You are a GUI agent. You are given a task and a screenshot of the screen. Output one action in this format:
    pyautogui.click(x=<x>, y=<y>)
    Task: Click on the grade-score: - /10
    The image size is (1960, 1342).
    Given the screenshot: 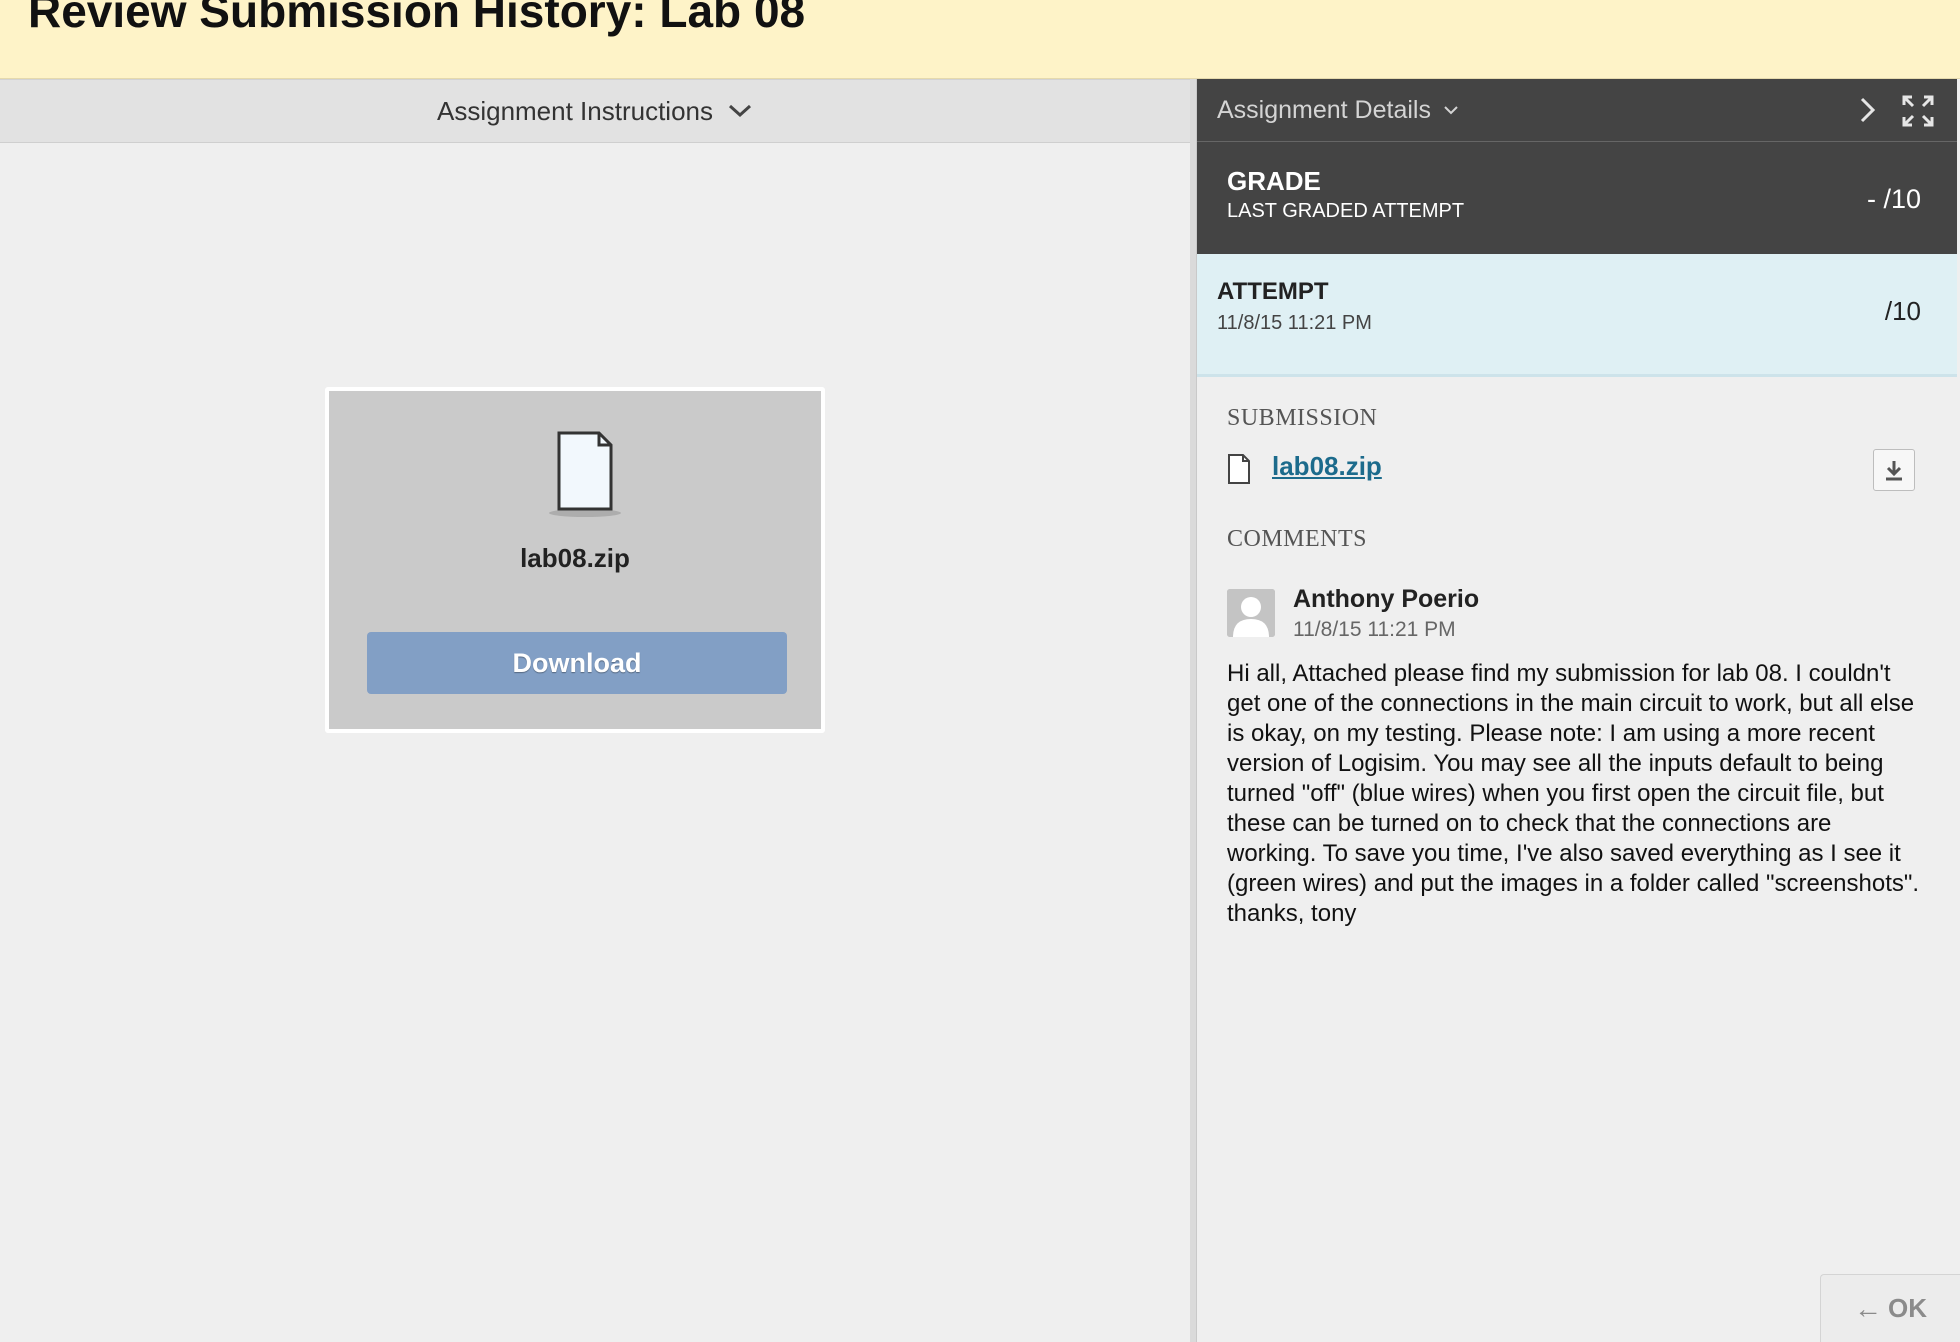 What is the action you would take?
    pyautogui.click(x=1893, y=199)
    